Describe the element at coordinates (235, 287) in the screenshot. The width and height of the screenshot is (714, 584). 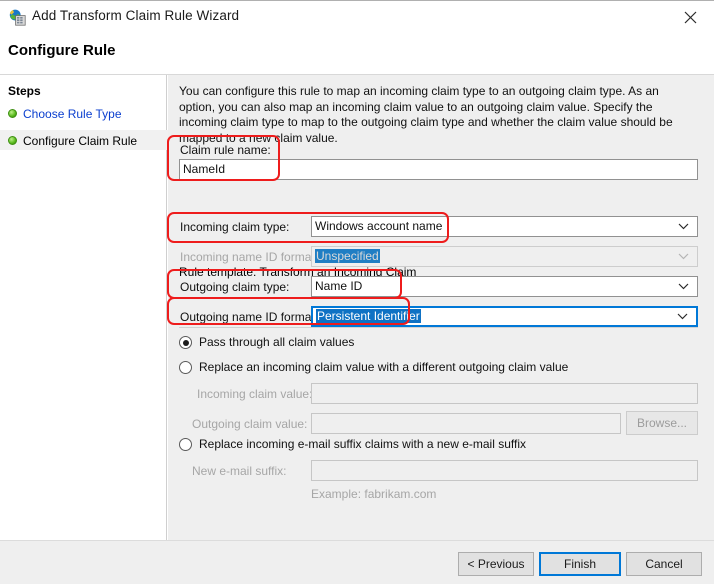
I see `outgoing-claim-type-label: Outgoing claim type:` at that location.